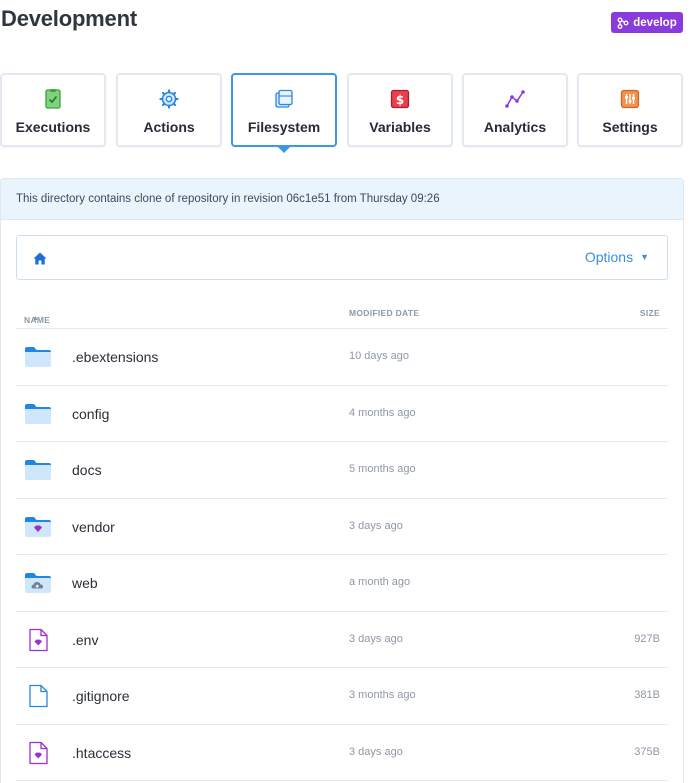 This screenshot has height=783, width=692. I want to click on gear-icon, so click(169, 99).